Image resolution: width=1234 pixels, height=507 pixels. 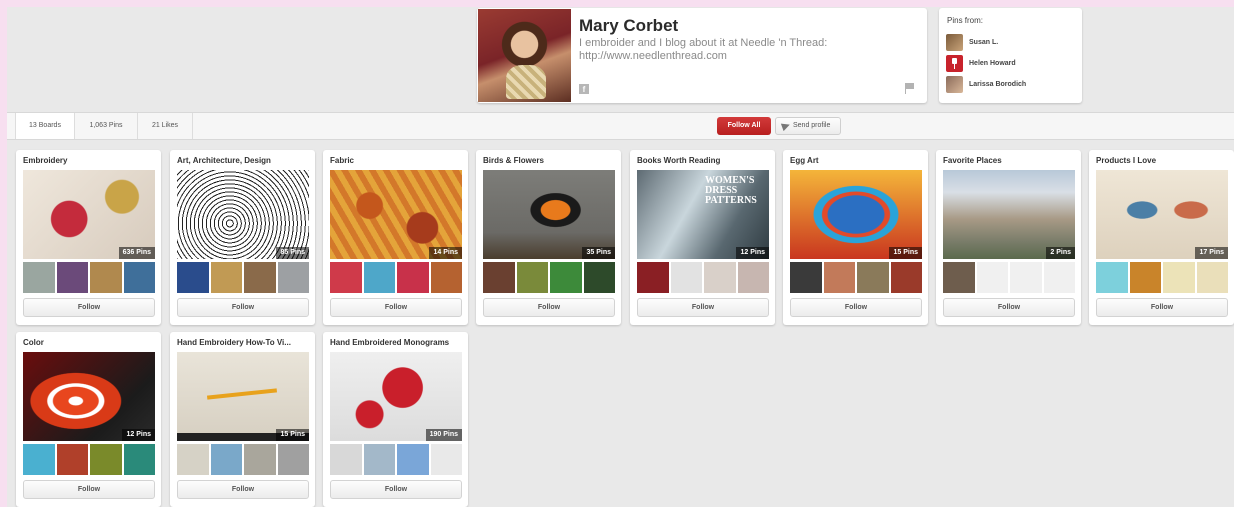 What do you see at coordinates (703, 160) in the screenshot?
I see `board-title: Books Worth Reading` at bounding box center [703, 160].